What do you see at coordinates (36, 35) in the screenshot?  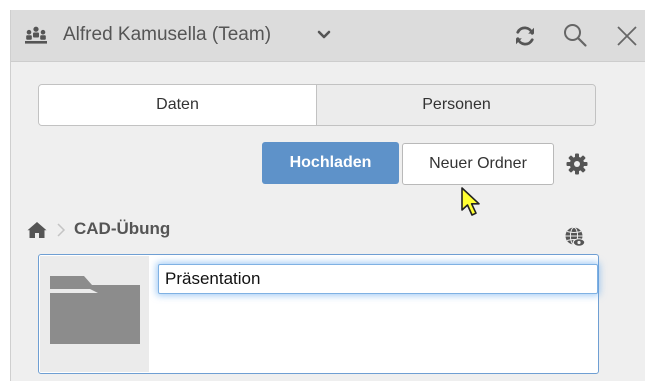 I see `team-icon` at bounding box center [36, 35].